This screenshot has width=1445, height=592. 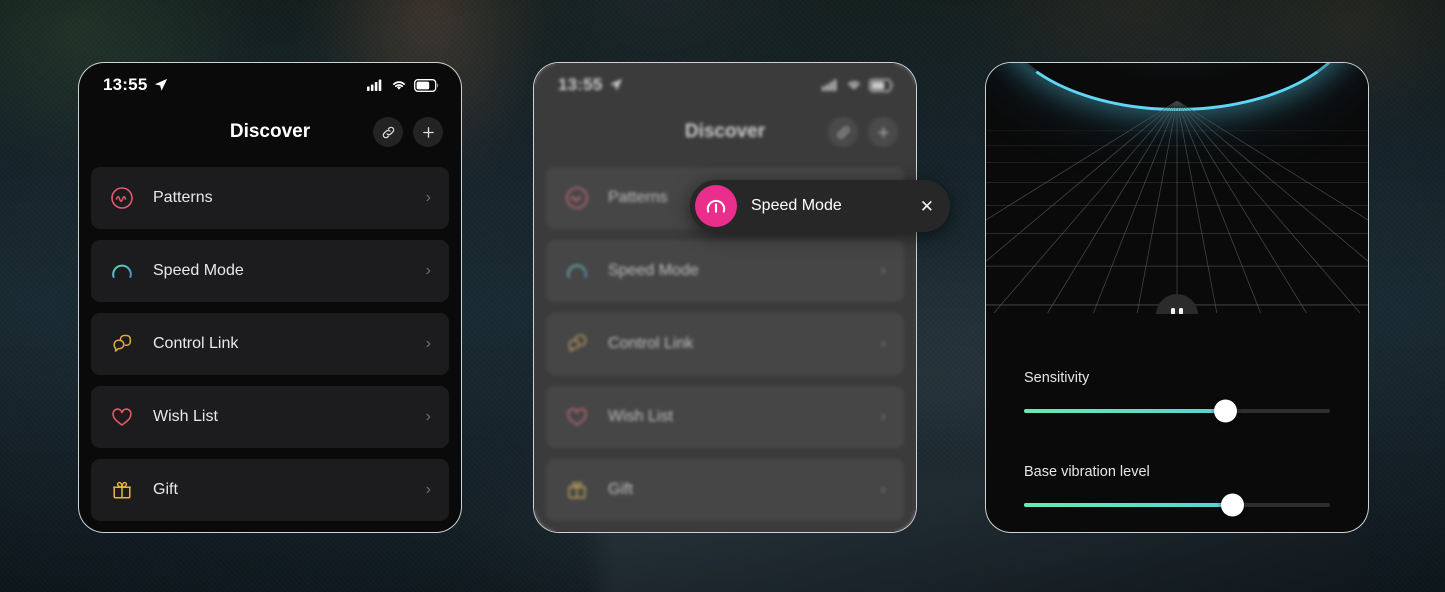 What do you see at coordinates (183, 197) in the screenshot?
I see `list-item-label: Patterns` at bounding box center [183, 197].